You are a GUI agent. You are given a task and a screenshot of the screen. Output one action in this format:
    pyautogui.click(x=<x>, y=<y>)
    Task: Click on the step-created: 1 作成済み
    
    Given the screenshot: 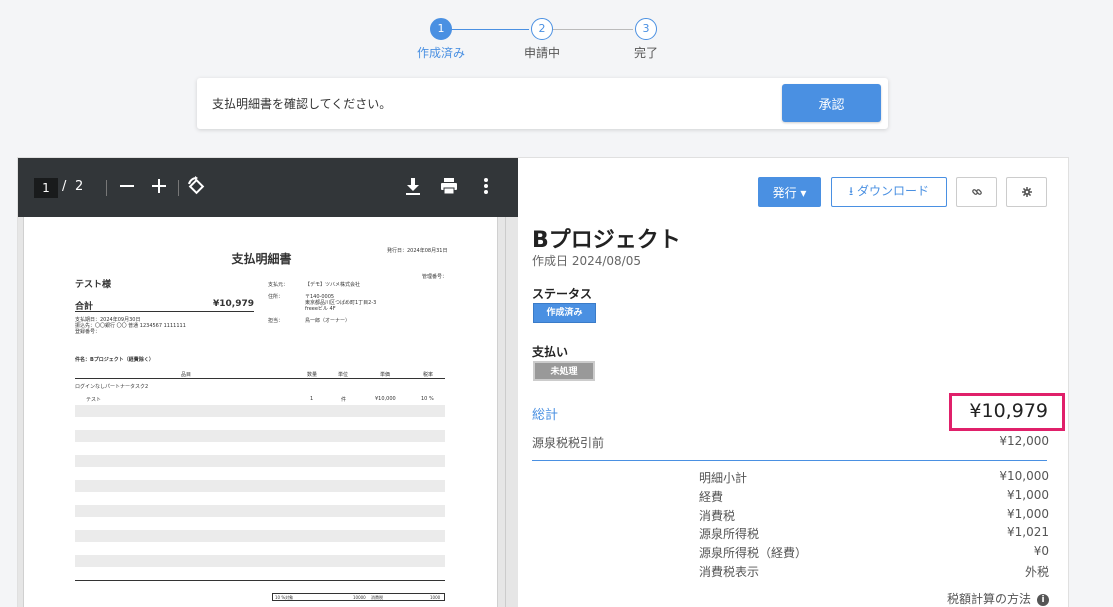 What is the action you would take?
    pyautogui.click(x=441, y=39)
    